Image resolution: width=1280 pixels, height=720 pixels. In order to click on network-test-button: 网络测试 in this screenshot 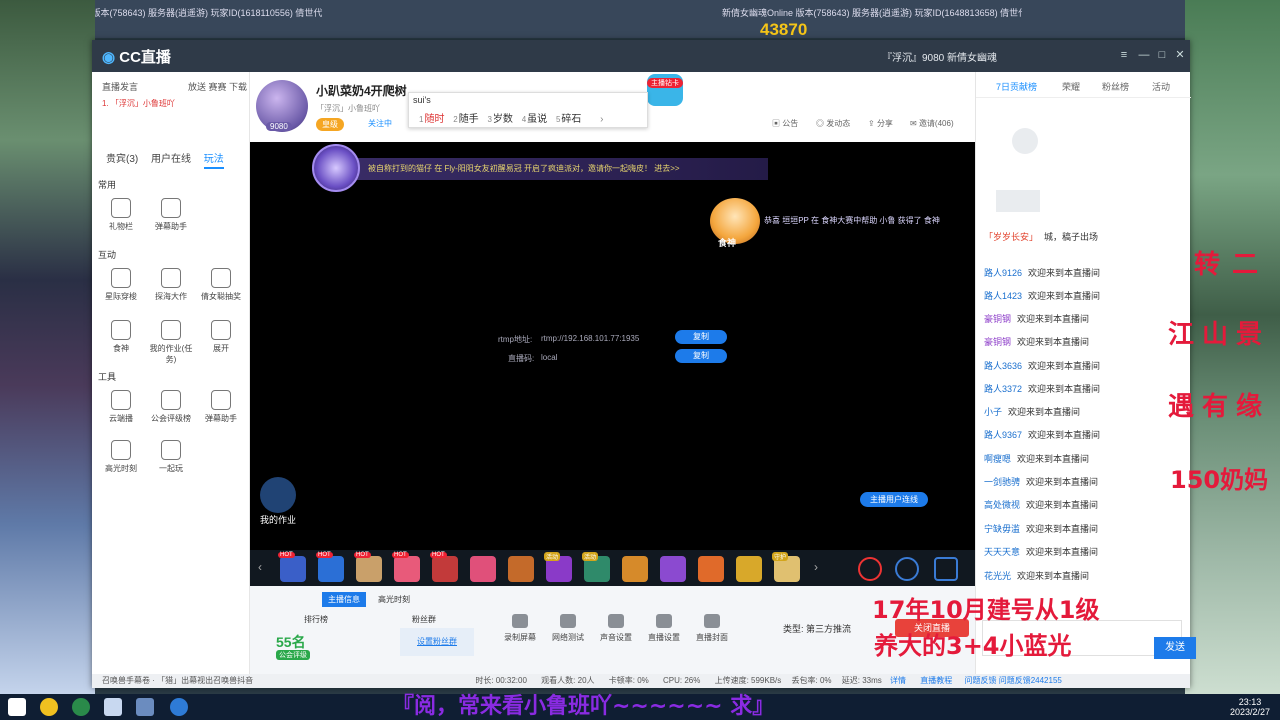, I will do `click(568, 628)`.